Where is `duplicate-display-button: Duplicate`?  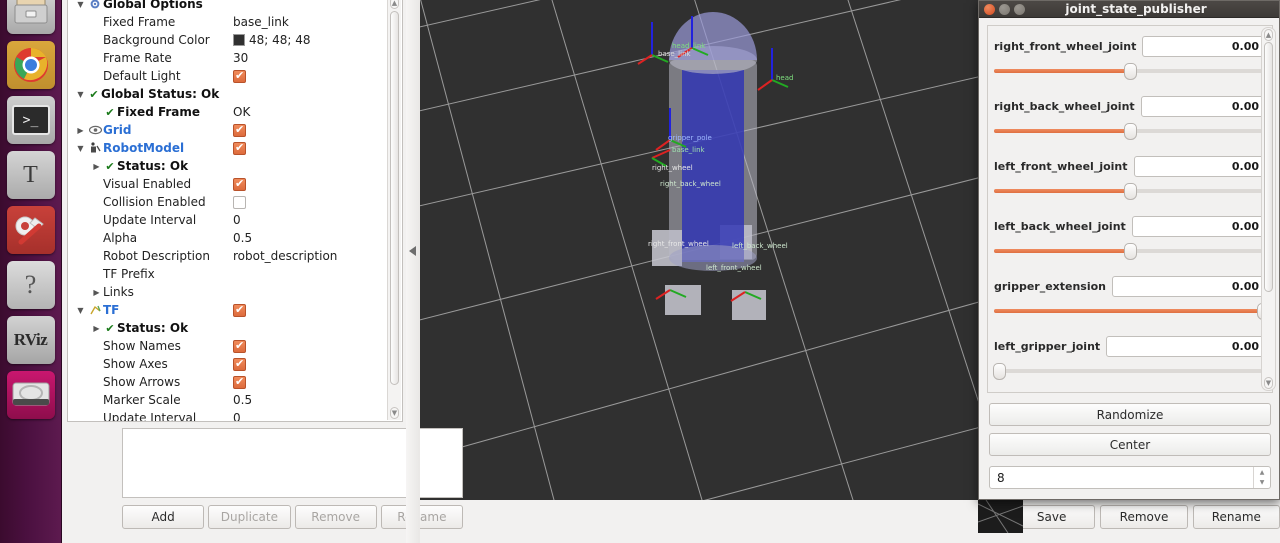
duplicate-display-button: Duplicate is located at coordinates (249, 517).